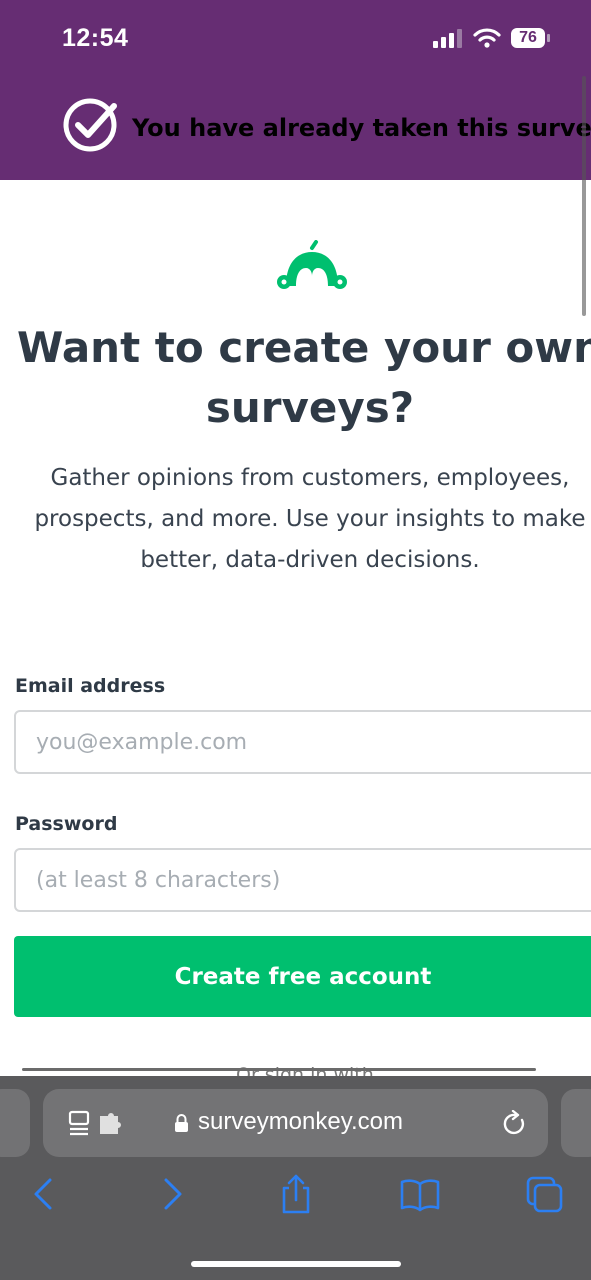 This screenshot has height=1280, width=591. Describe the element at coordinates (528, 37) in the screenshot. I see `battery-level: 76` at that location.